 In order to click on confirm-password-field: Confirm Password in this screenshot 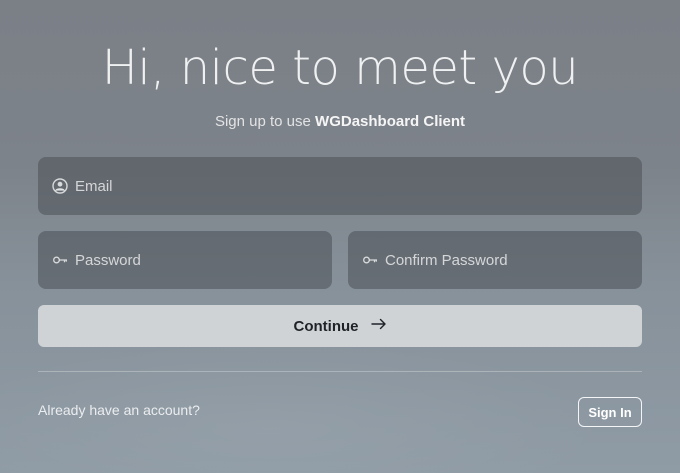, I will do `click(495, 260)`.